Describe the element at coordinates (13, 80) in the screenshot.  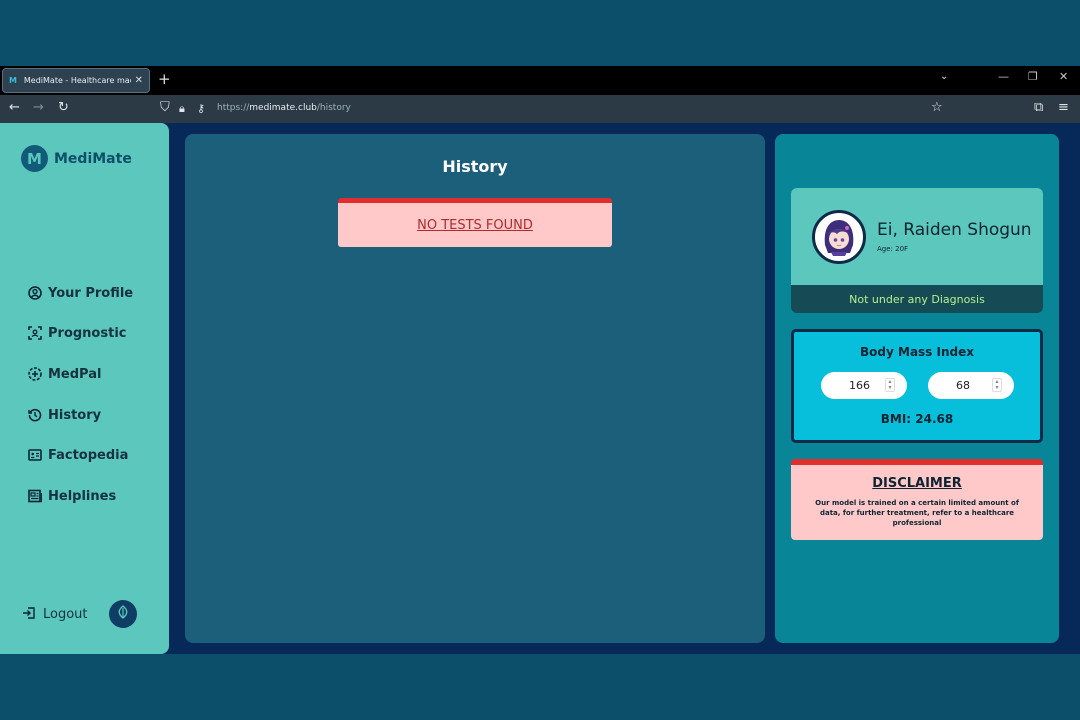
I see `favicon-icon: M` at that location.